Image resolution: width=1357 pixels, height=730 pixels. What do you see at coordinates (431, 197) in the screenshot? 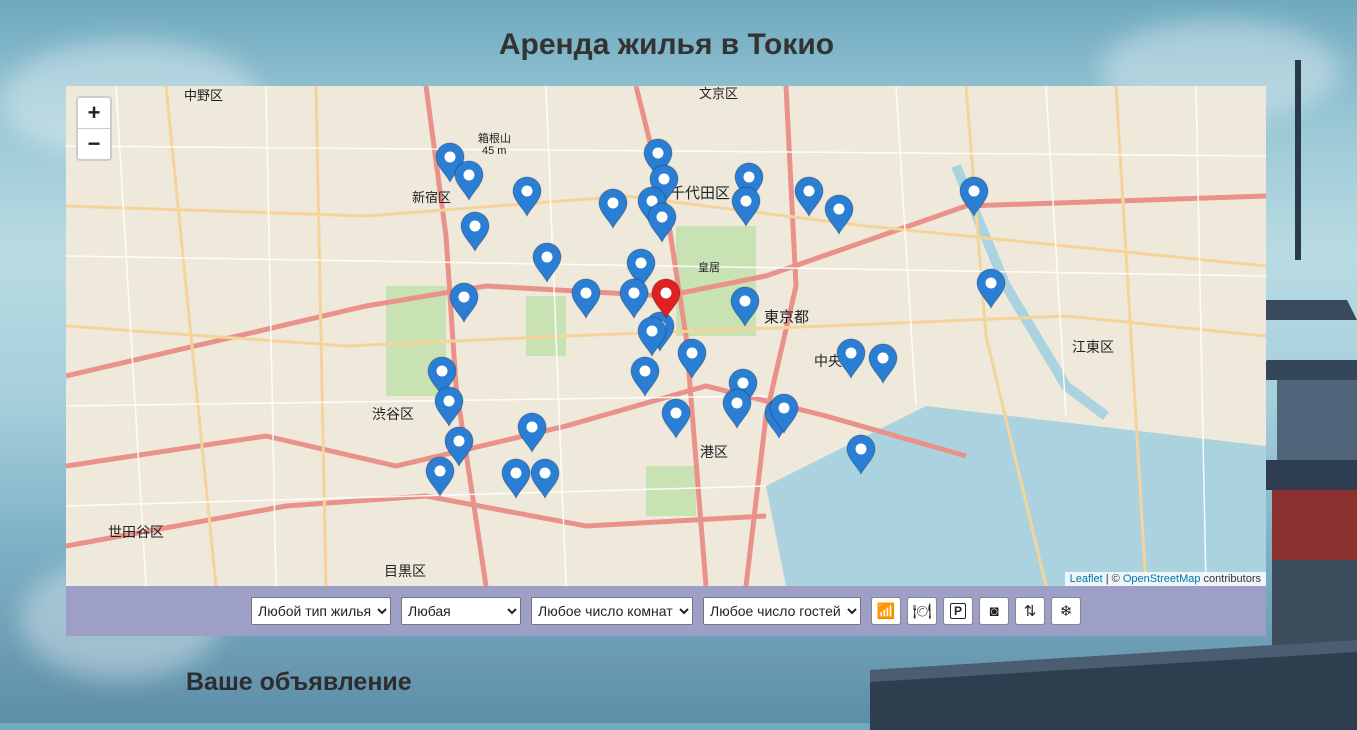
I see `label-shinjuku: 新宿区` at bounding box center [431, 197].